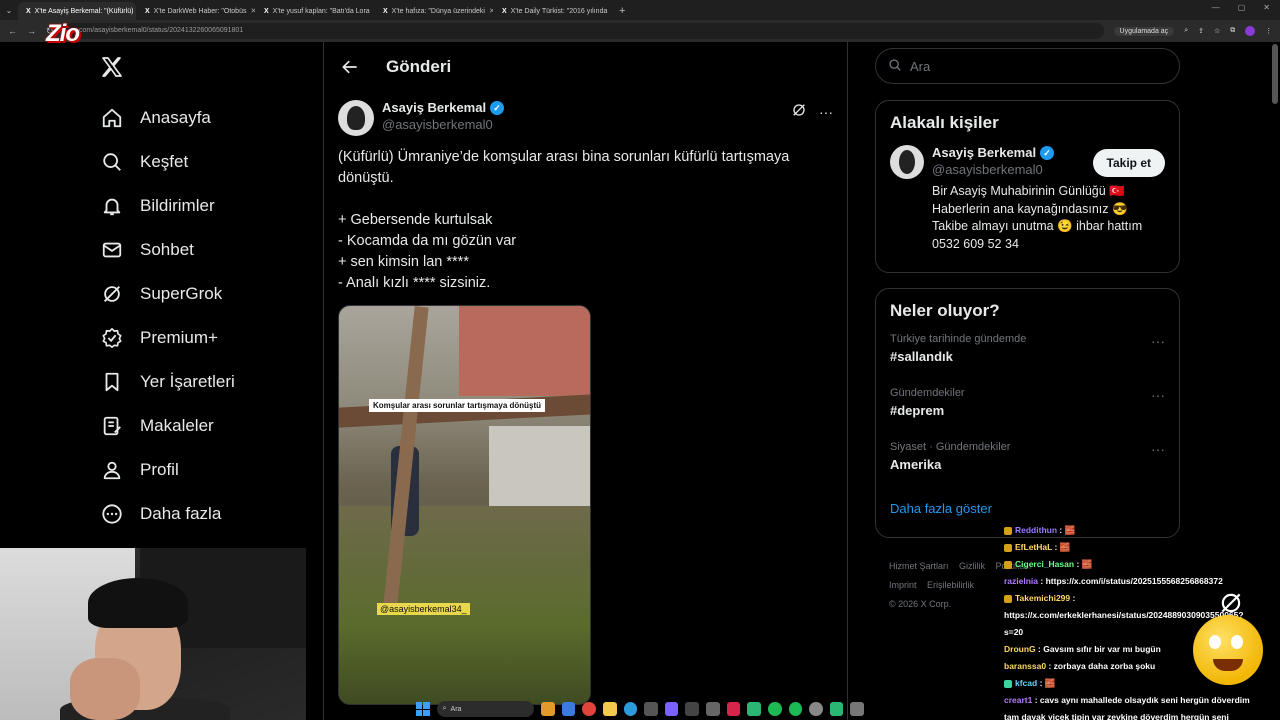 This screenshot has width=1280, height=720. Describe the element at coordinates (167, 206) in the screenshot. I see `sidebar-item-notifications: Bildirimler` at that location.